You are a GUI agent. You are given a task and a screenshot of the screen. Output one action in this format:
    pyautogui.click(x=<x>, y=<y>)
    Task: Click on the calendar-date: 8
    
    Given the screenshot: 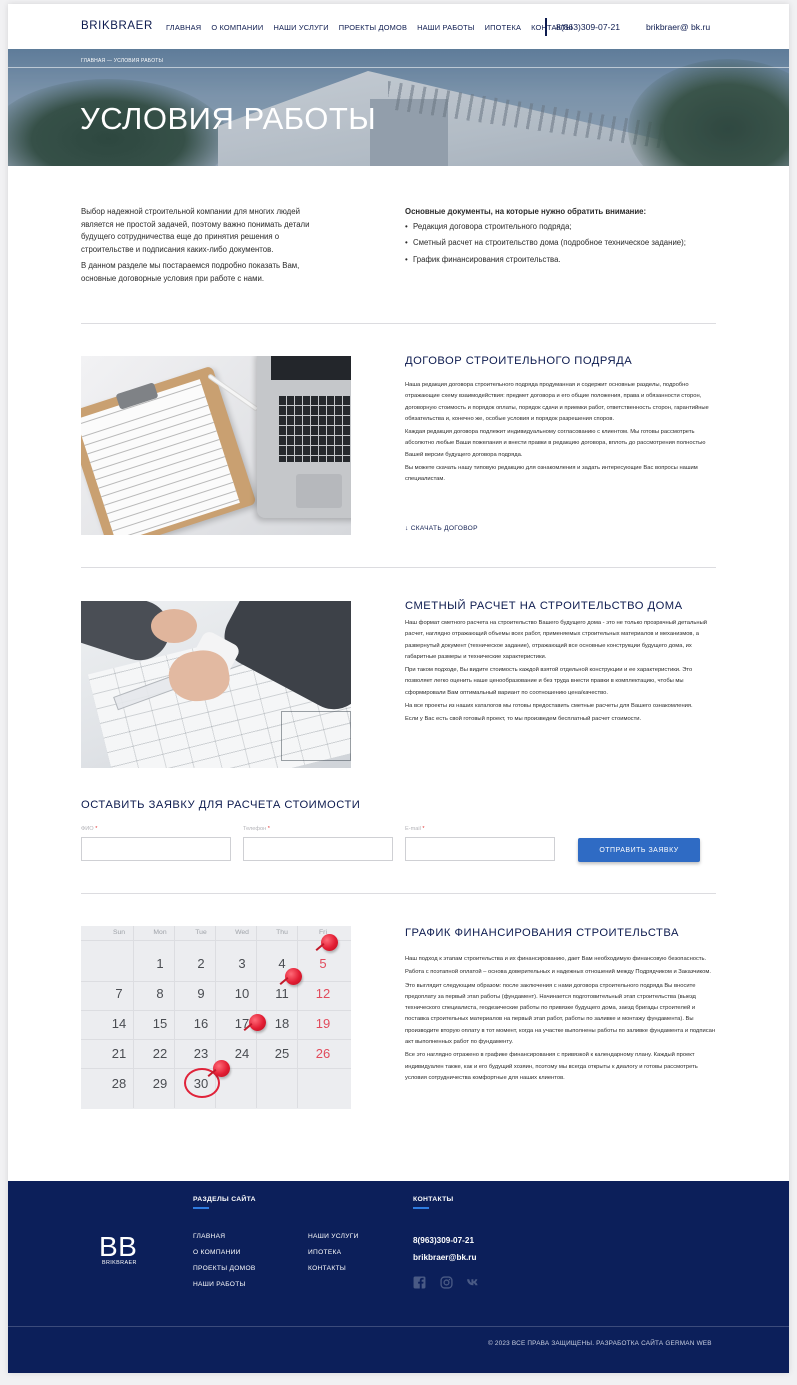 What is the action you would take?
    pyautogui.click(x=160, y=993)
    